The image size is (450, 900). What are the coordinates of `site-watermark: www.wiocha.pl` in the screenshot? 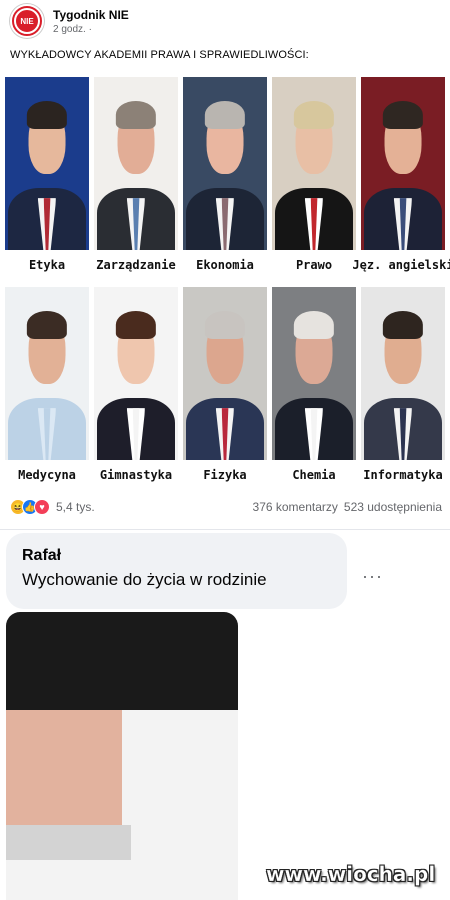 It's located at (351, 874).